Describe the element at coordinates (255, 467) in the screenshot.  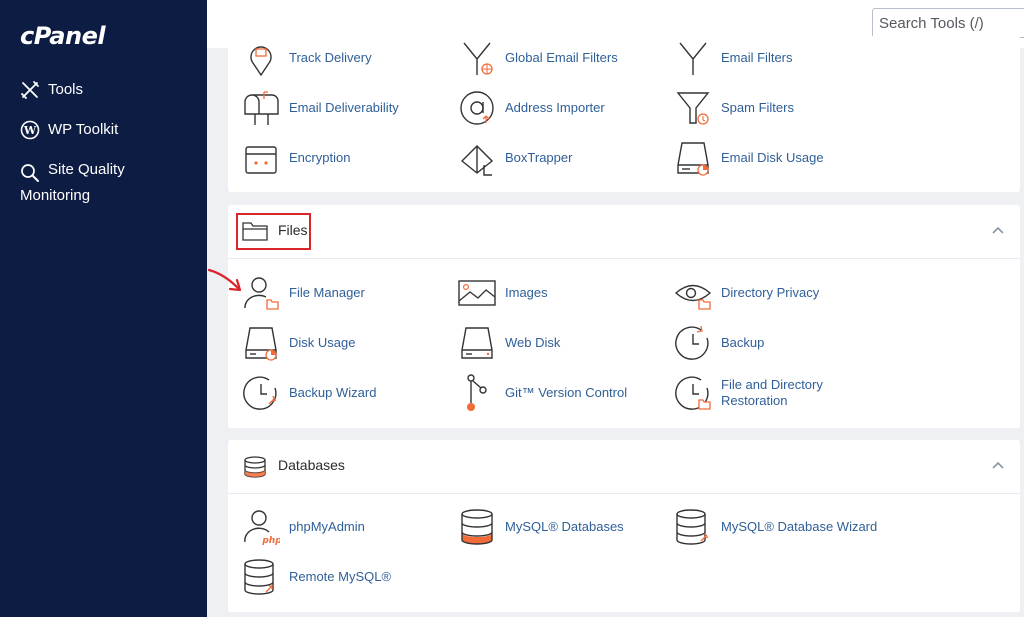
I see `database-icon` at that location.